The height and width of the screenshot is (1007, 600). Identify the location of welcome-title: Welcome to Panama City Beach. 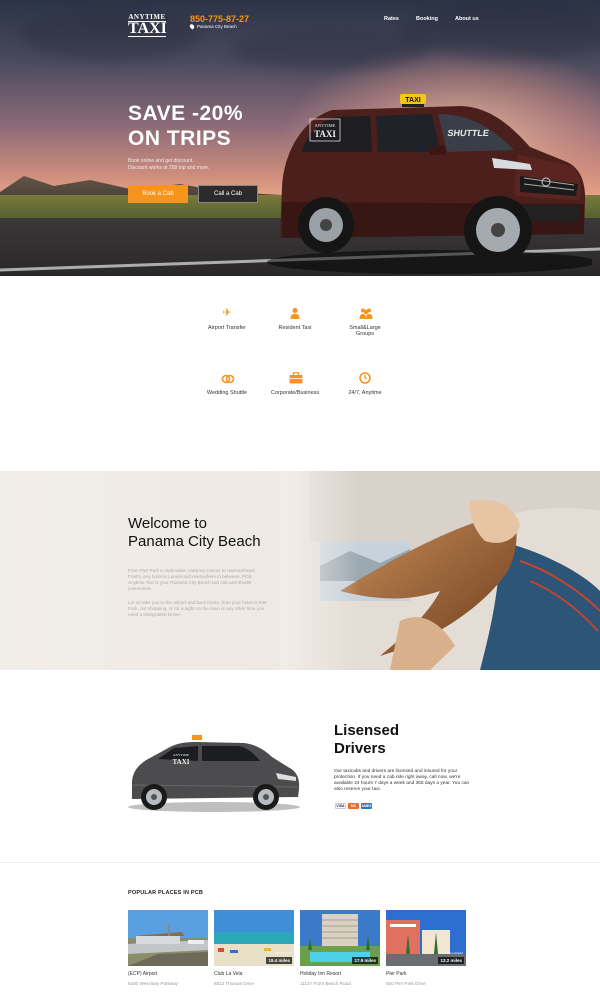
(194, 533).